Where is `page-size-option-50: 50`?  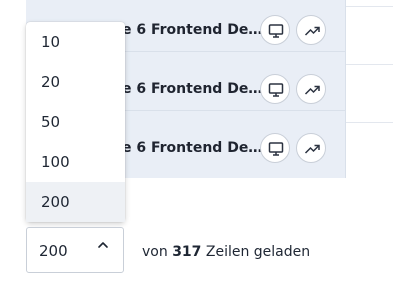
page-size-option-50: 50 is located at coordinates (75, 122).